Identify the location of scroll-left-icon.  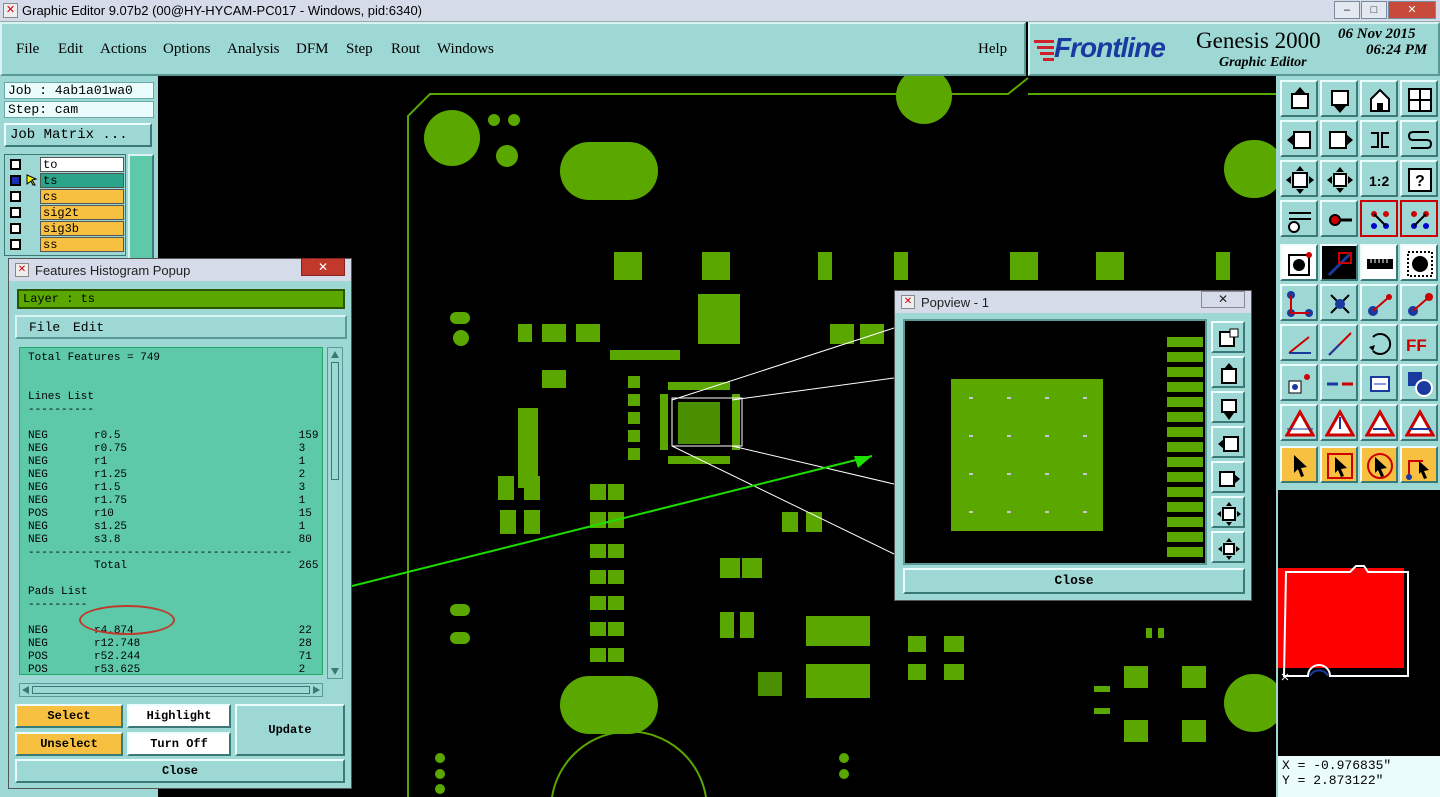
(25, 690).